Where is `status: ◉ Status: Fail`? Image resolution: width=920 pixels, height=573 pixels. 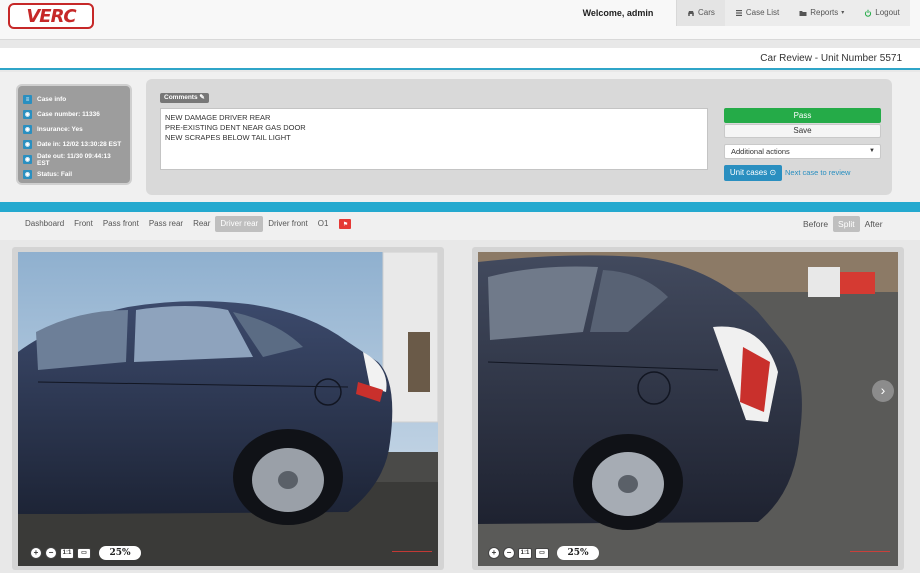
status: ◉ Status: Fail is located at coordinates (74, 174).